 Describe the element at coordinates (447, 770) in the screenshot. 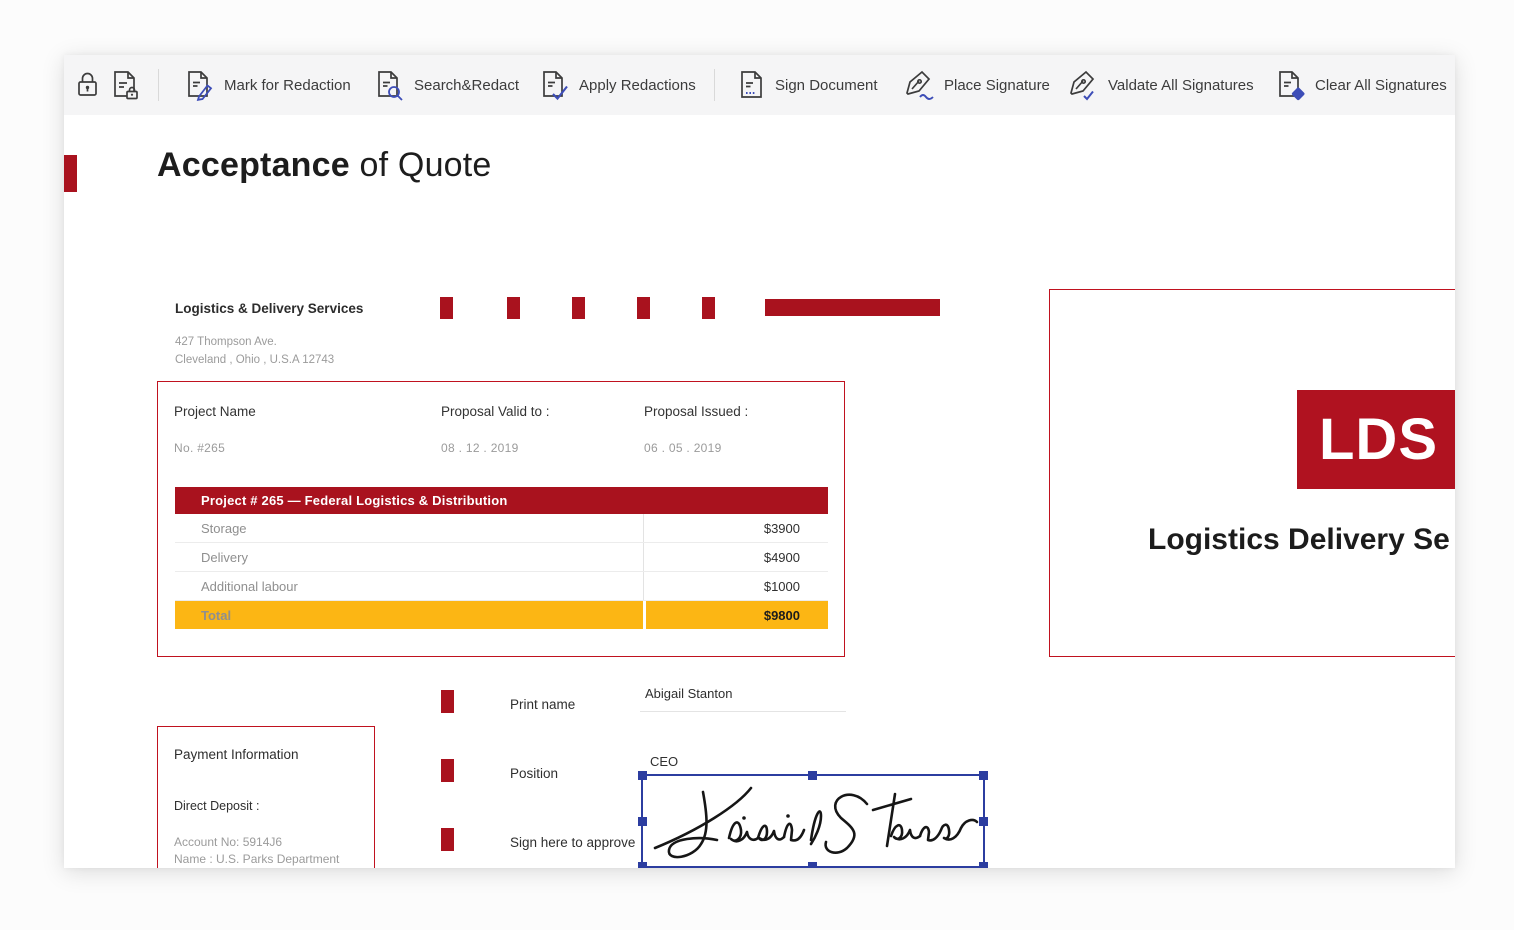

I see `bullet-position` at that location.